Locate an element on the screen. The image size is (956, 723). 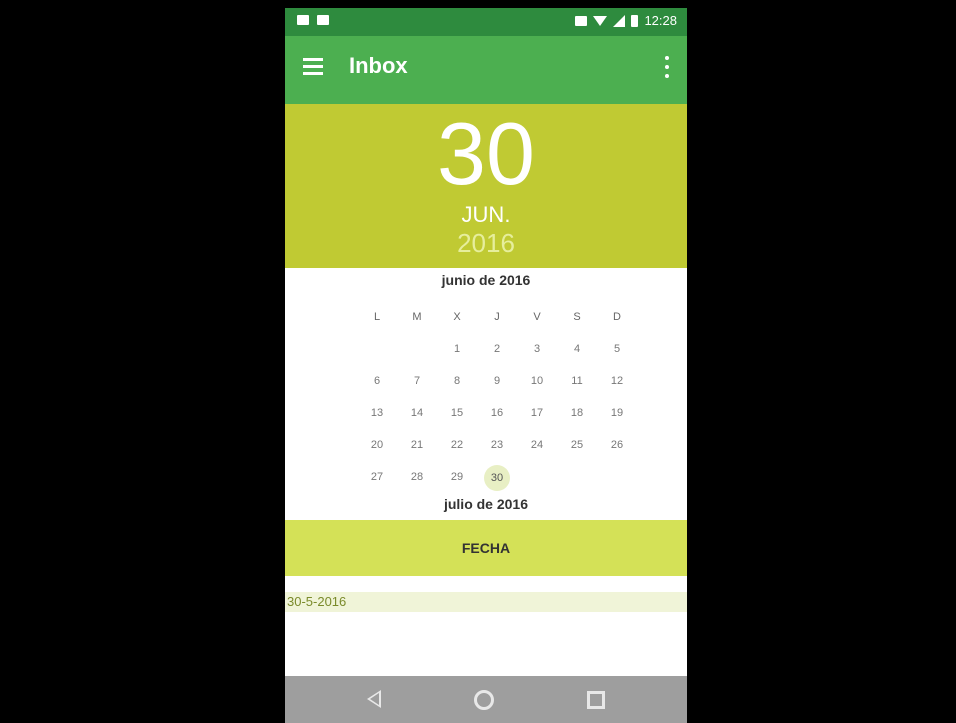
day-cell: 8 is located at coordinates (457, 385).